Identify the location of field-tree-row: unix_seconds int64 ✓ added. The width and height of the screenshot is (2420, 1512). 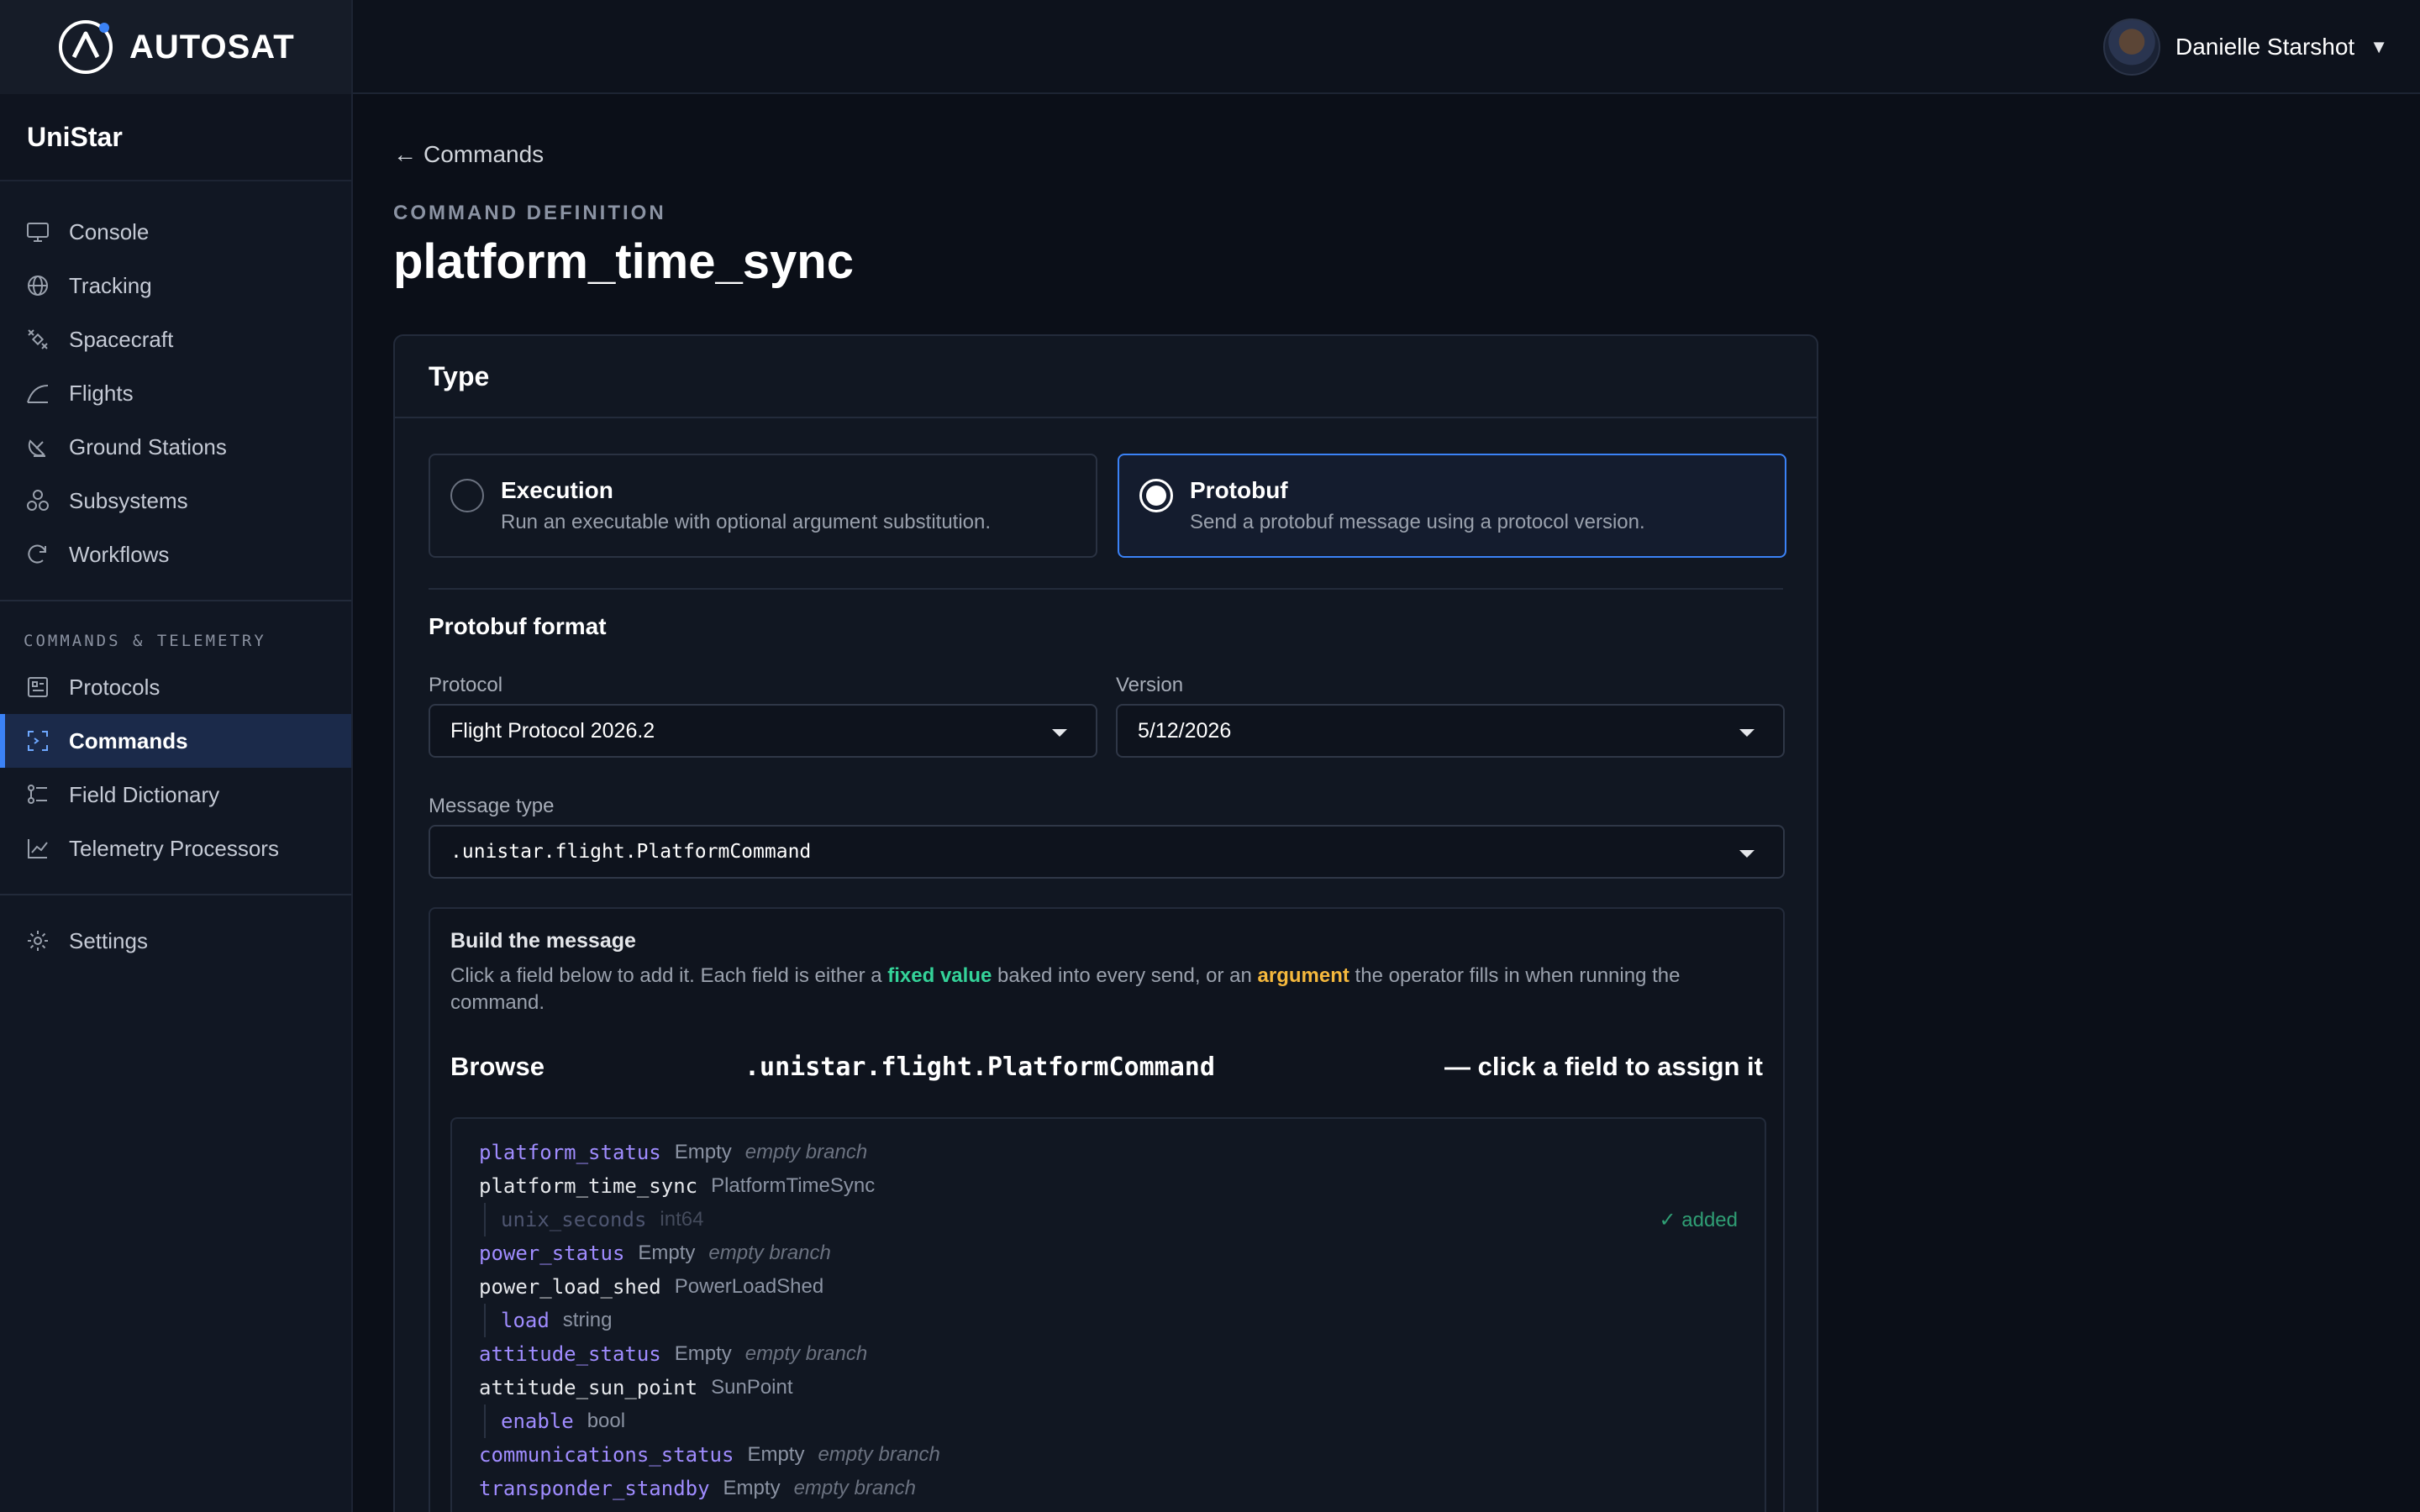
(1108, 1219).